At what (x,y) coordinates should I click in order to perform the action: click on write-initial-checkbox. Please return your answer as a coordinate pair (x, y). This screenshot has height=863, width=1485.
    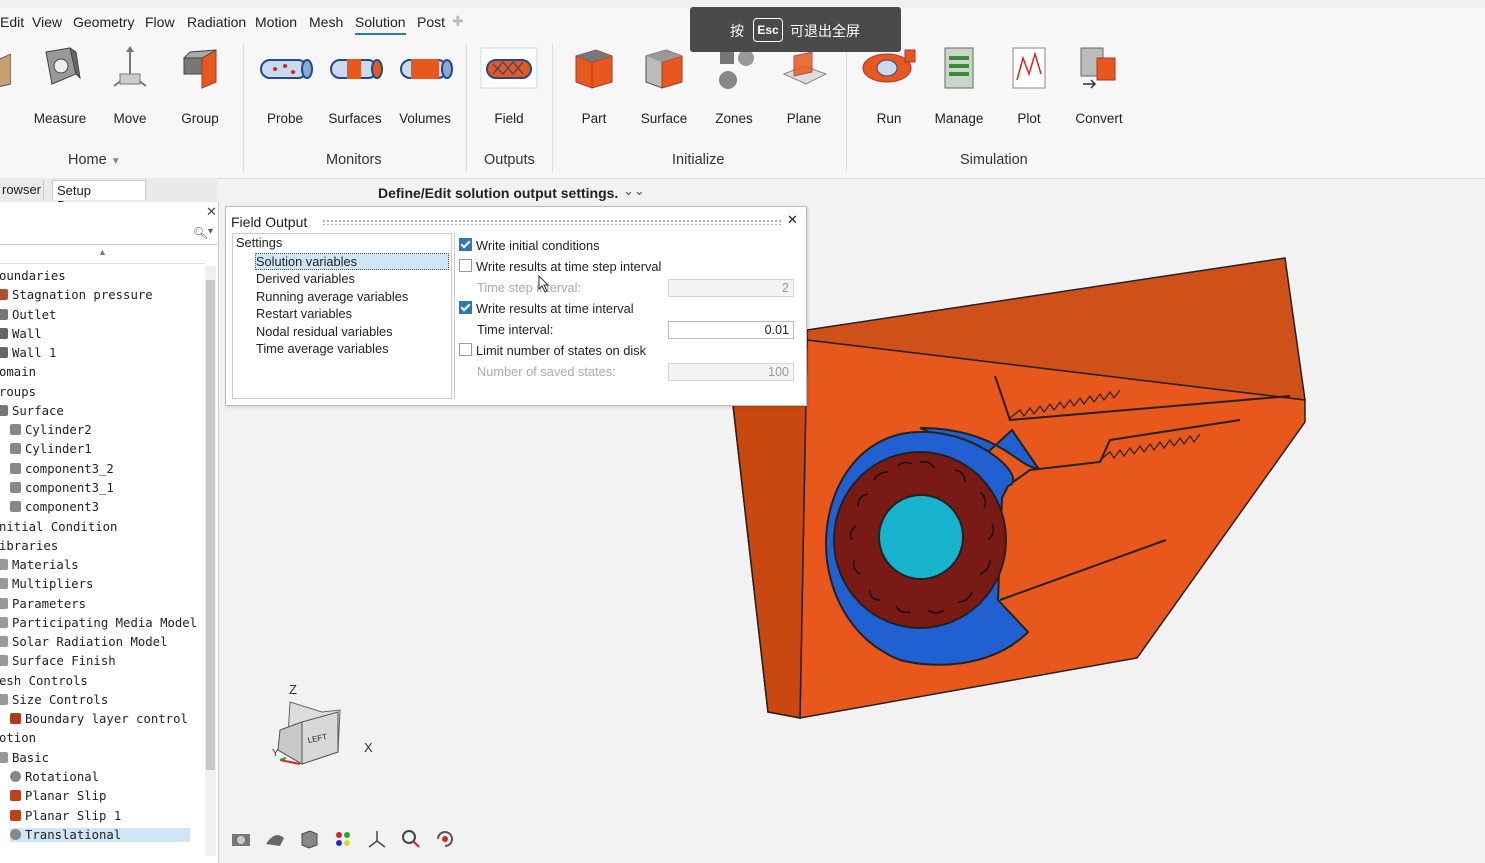
    Looking at the image, I should click on (465, 244).